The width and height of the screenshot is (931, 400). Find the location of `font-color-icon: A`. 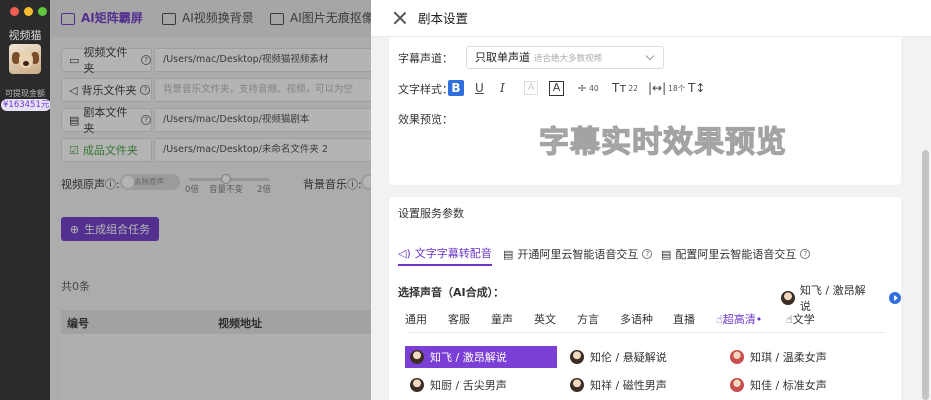

font-color-icon: A is located at coordinates (531, 88).